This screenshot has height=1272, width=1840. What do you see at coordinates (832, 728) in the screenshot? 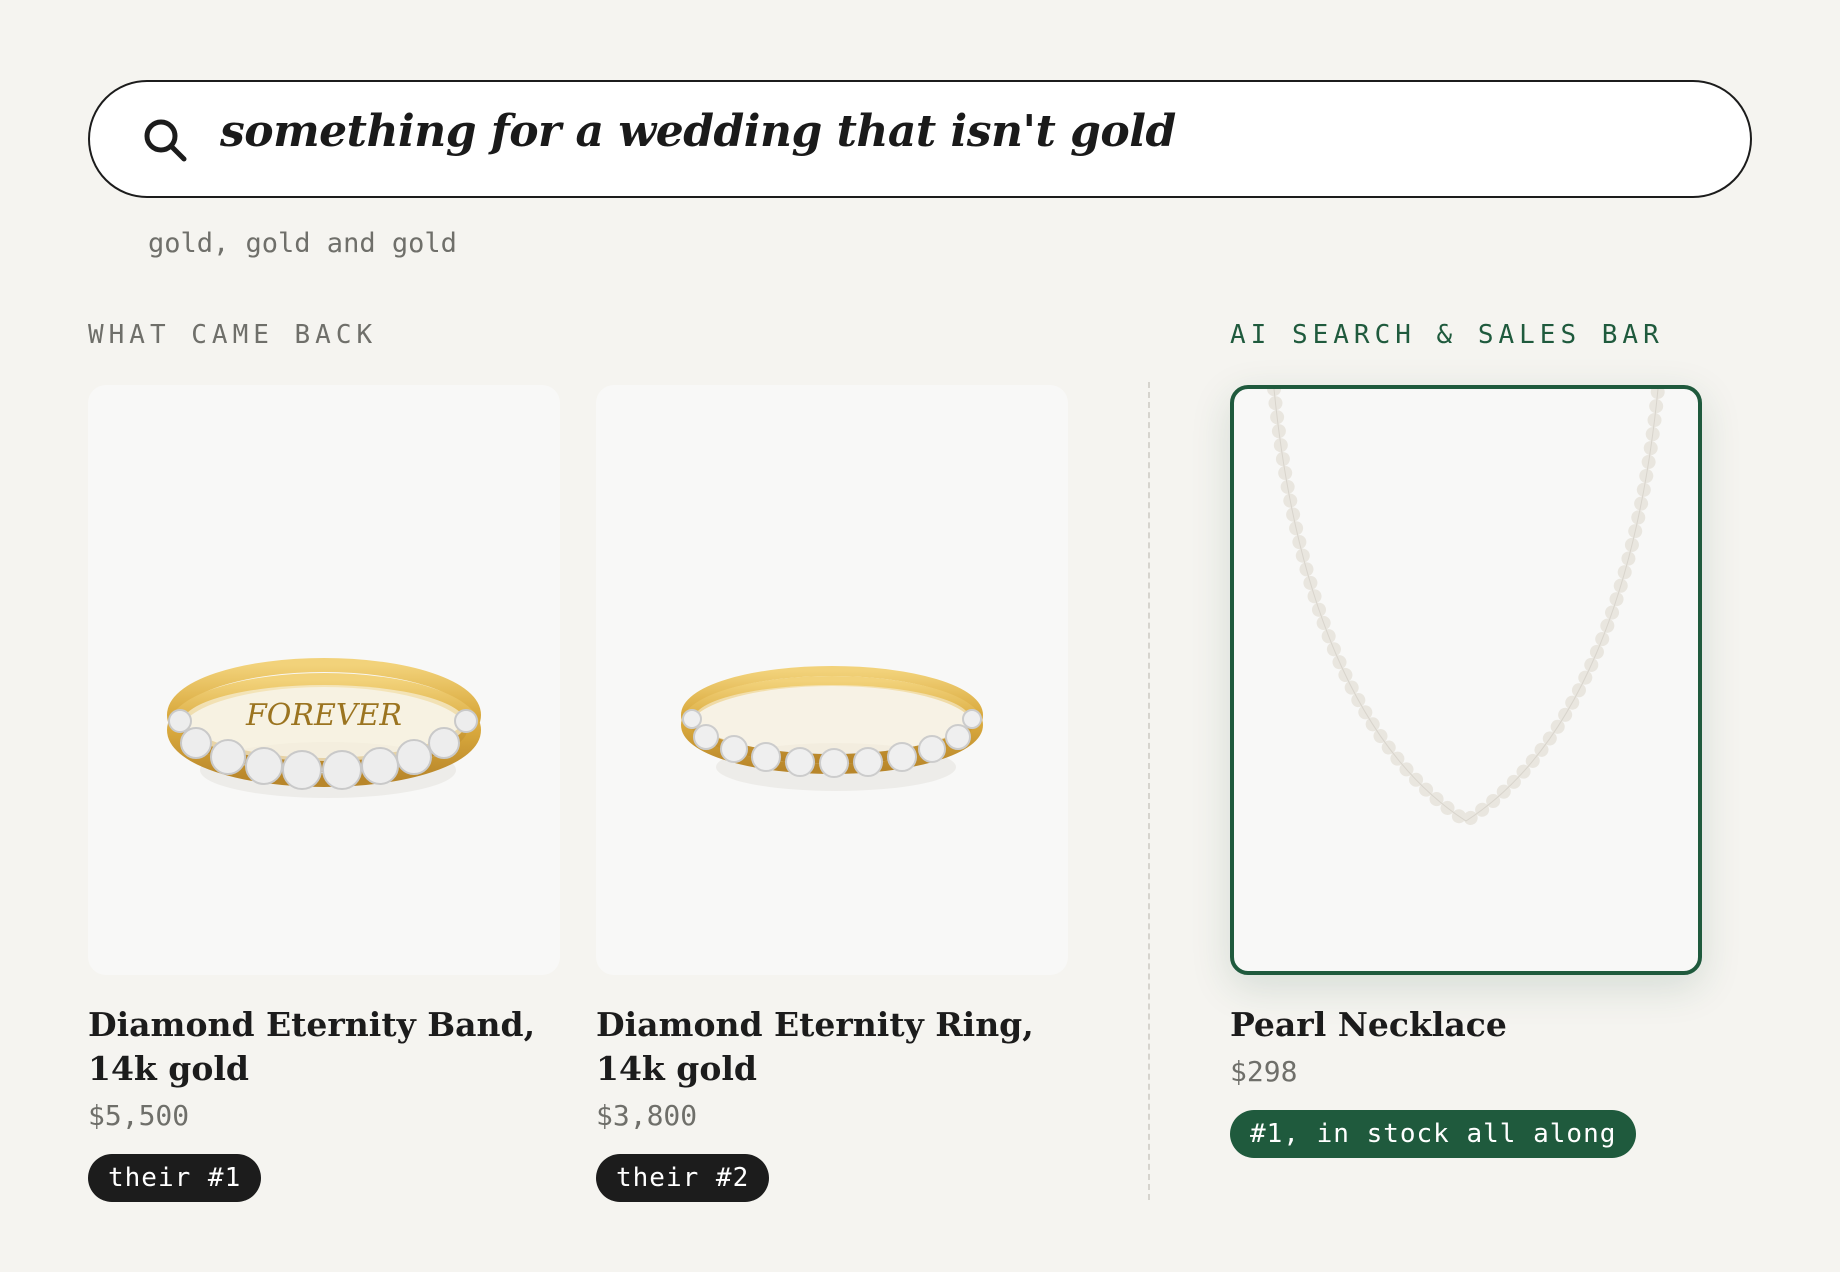
I see `eternity-ring-image` at bounding box center [832, 728].